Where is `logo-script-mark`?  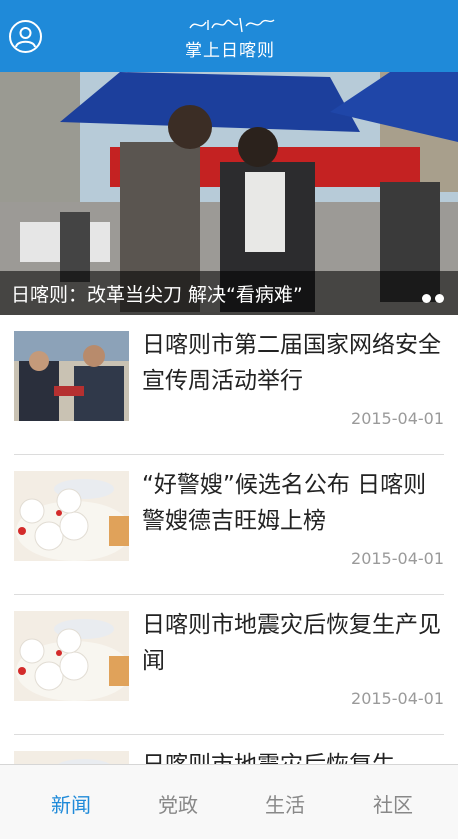
logo-script-mark is located at coordinates (232, 25).